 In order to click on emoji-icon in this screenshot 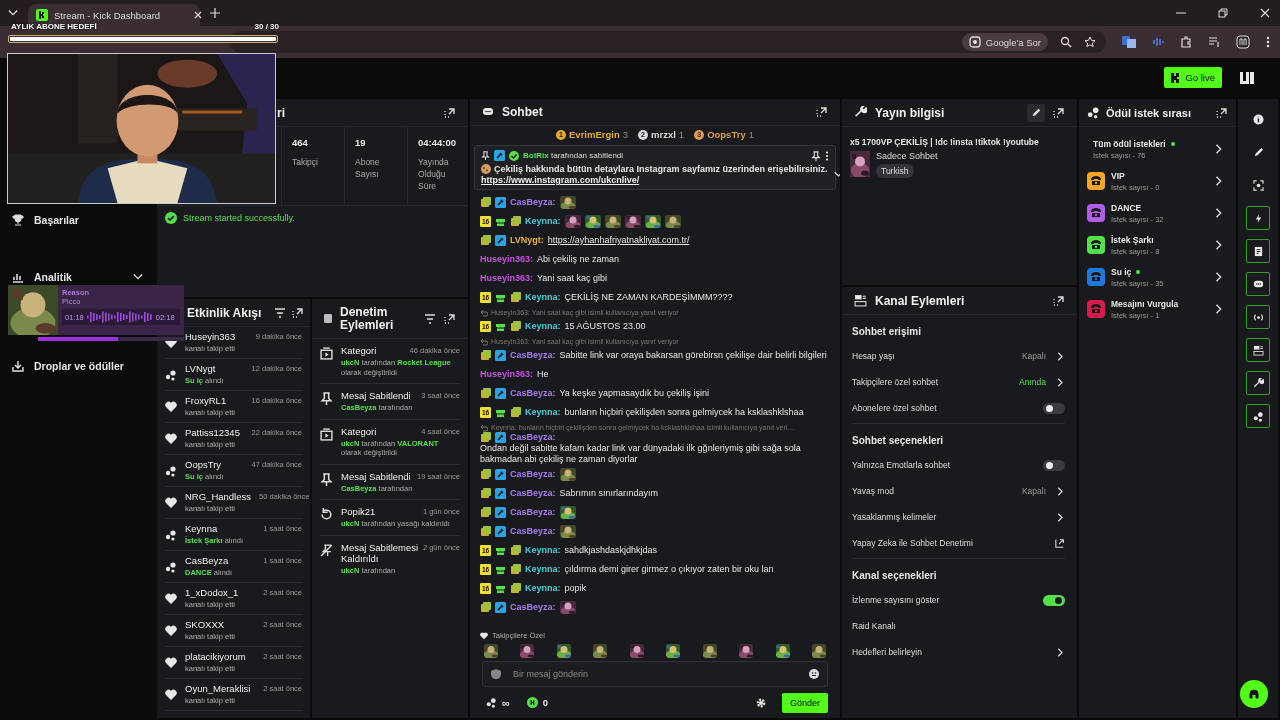, I will do `click(814, 674)`.